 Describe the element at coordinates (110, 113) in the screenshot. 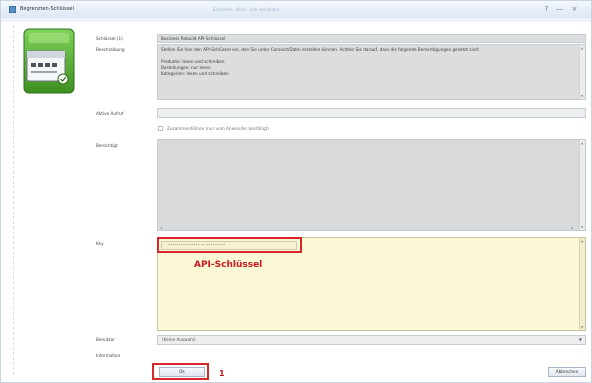

I see `label-aktive-aufruf: Aktive Aufruf` at that location.